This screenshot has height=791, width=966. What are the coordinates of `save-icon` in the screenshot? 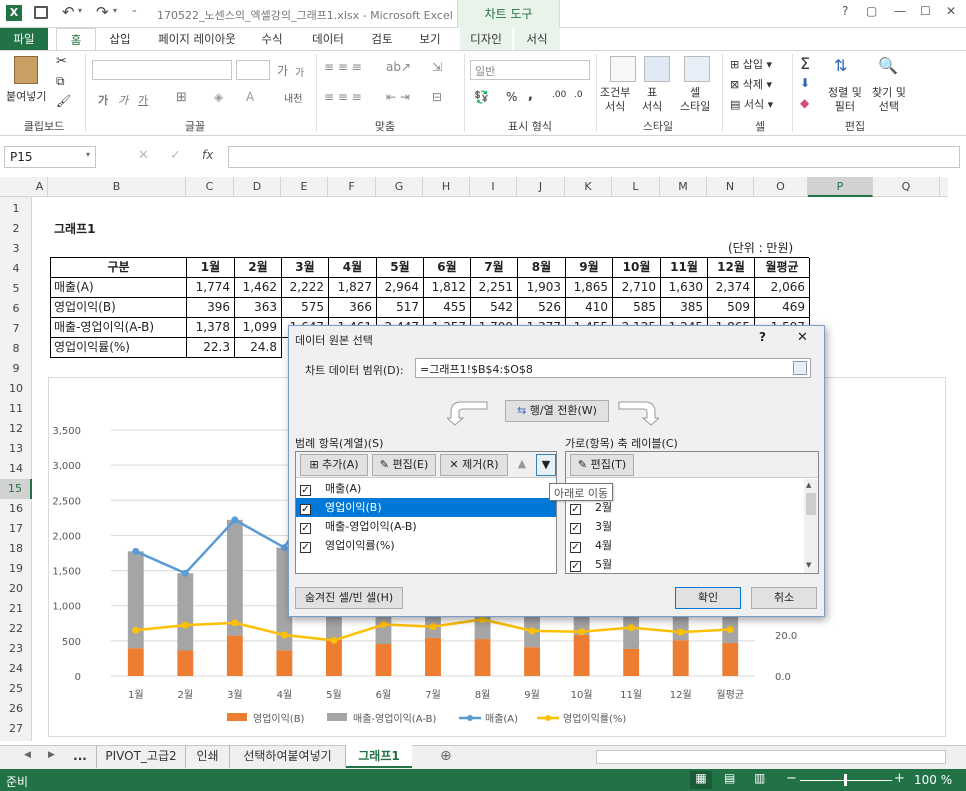 It's located at (41, 12).